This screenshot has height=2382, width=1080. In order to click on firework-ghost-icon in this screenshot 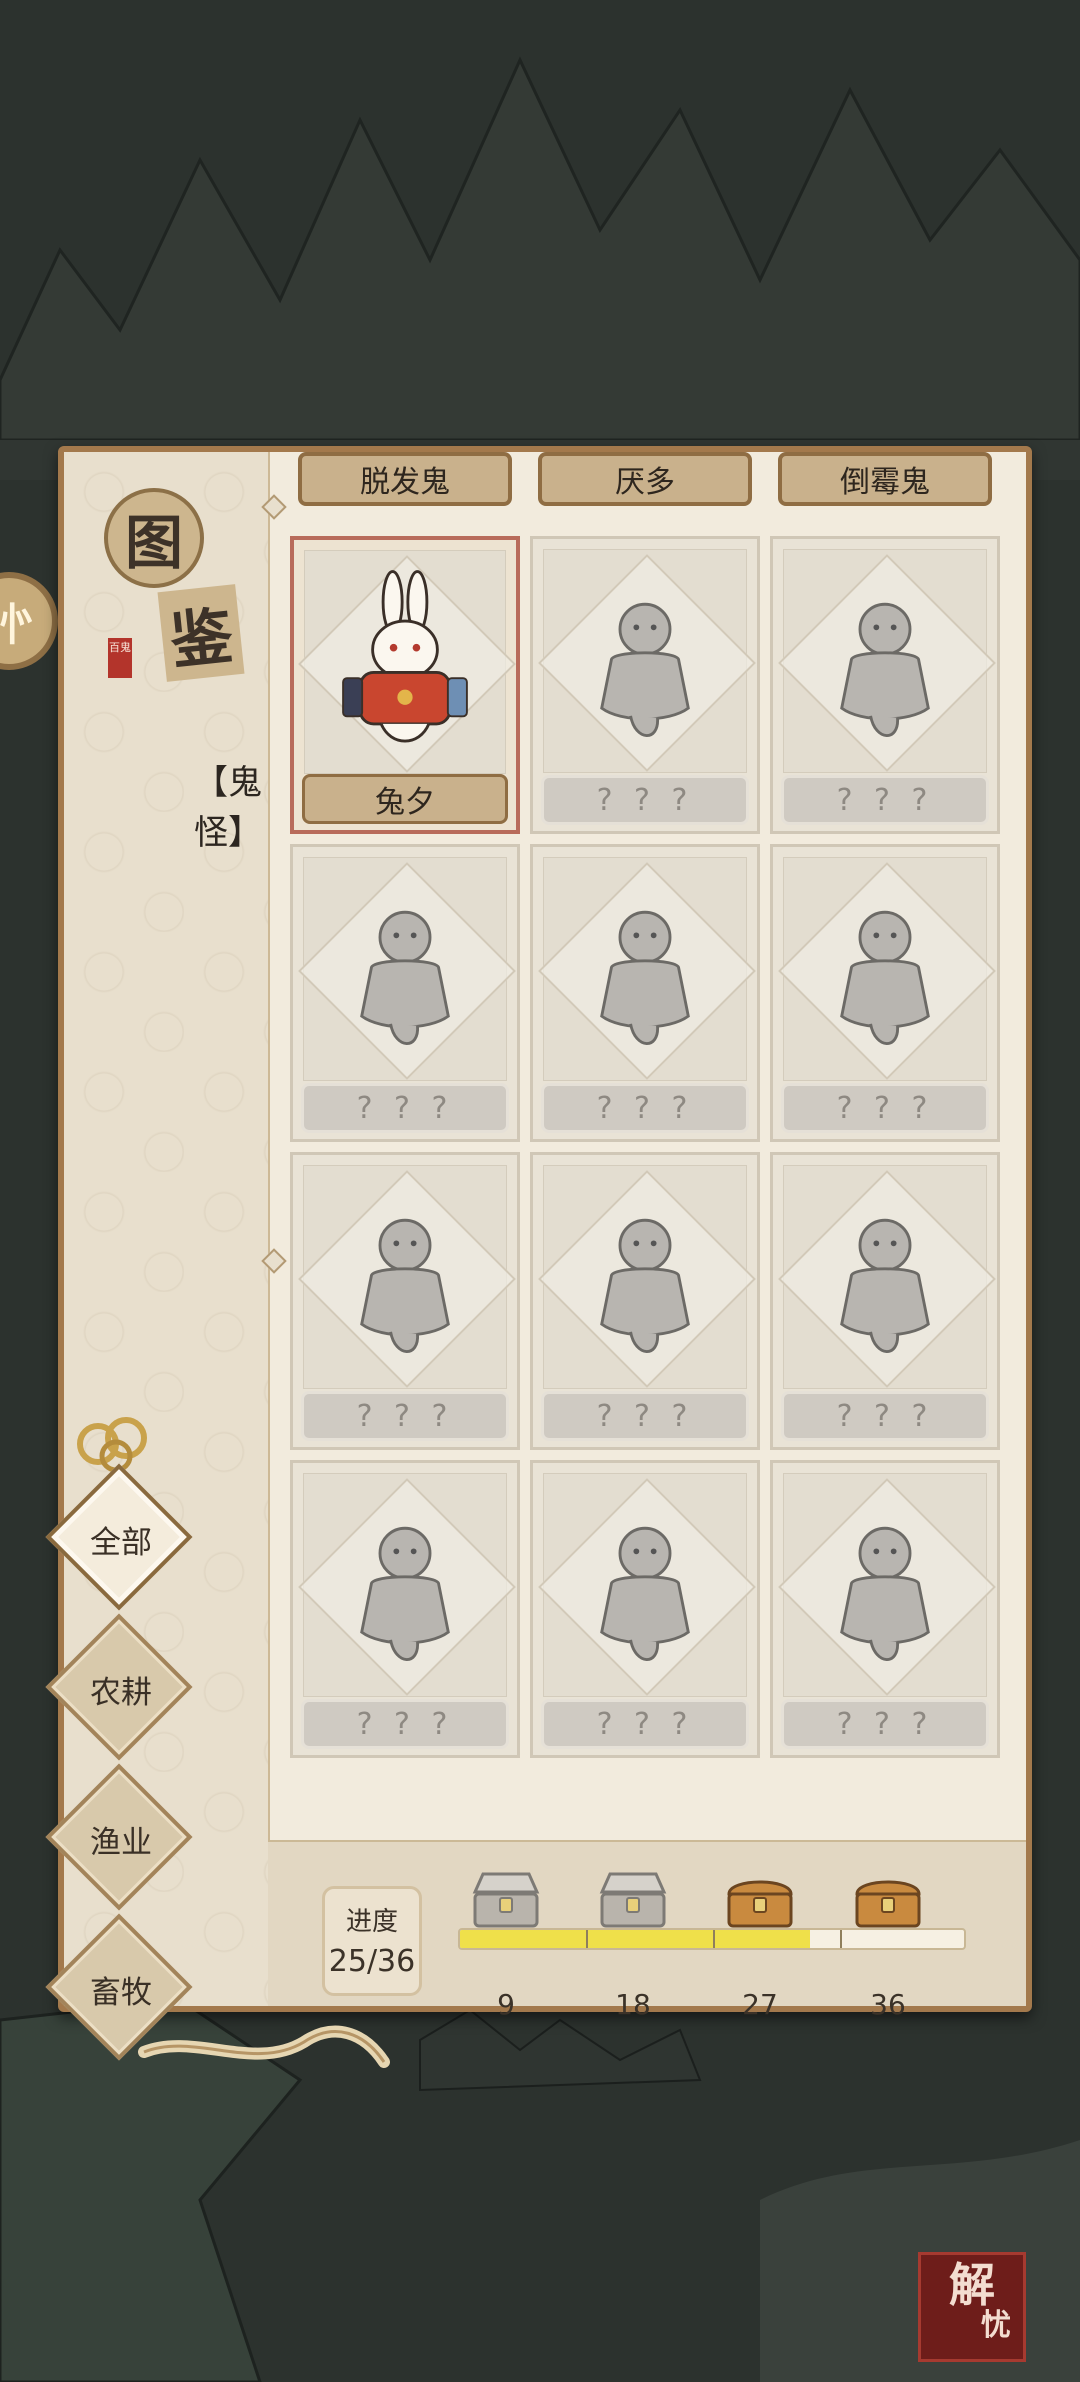, I will do `click(405, 969)`.